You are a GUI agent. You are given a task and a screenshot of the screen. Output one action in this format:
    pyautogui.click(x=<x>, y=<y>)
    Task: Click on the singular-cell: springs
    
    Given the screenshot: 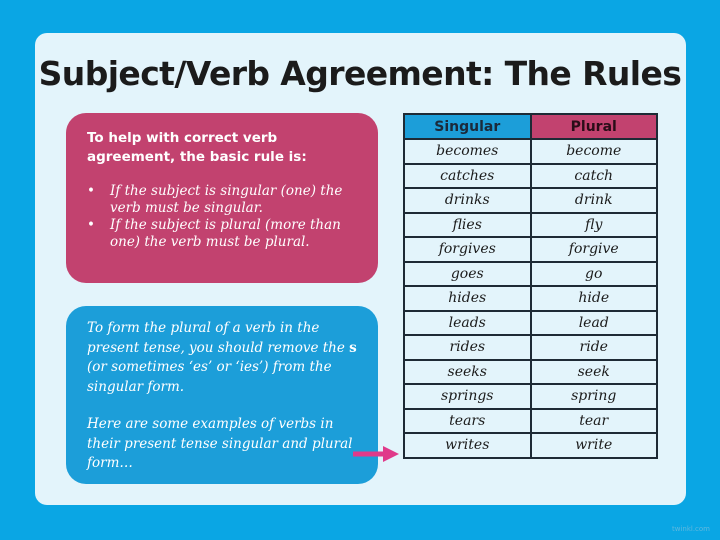 What is the action you would take?
    pyautogui.click(x=467, y=396)
    